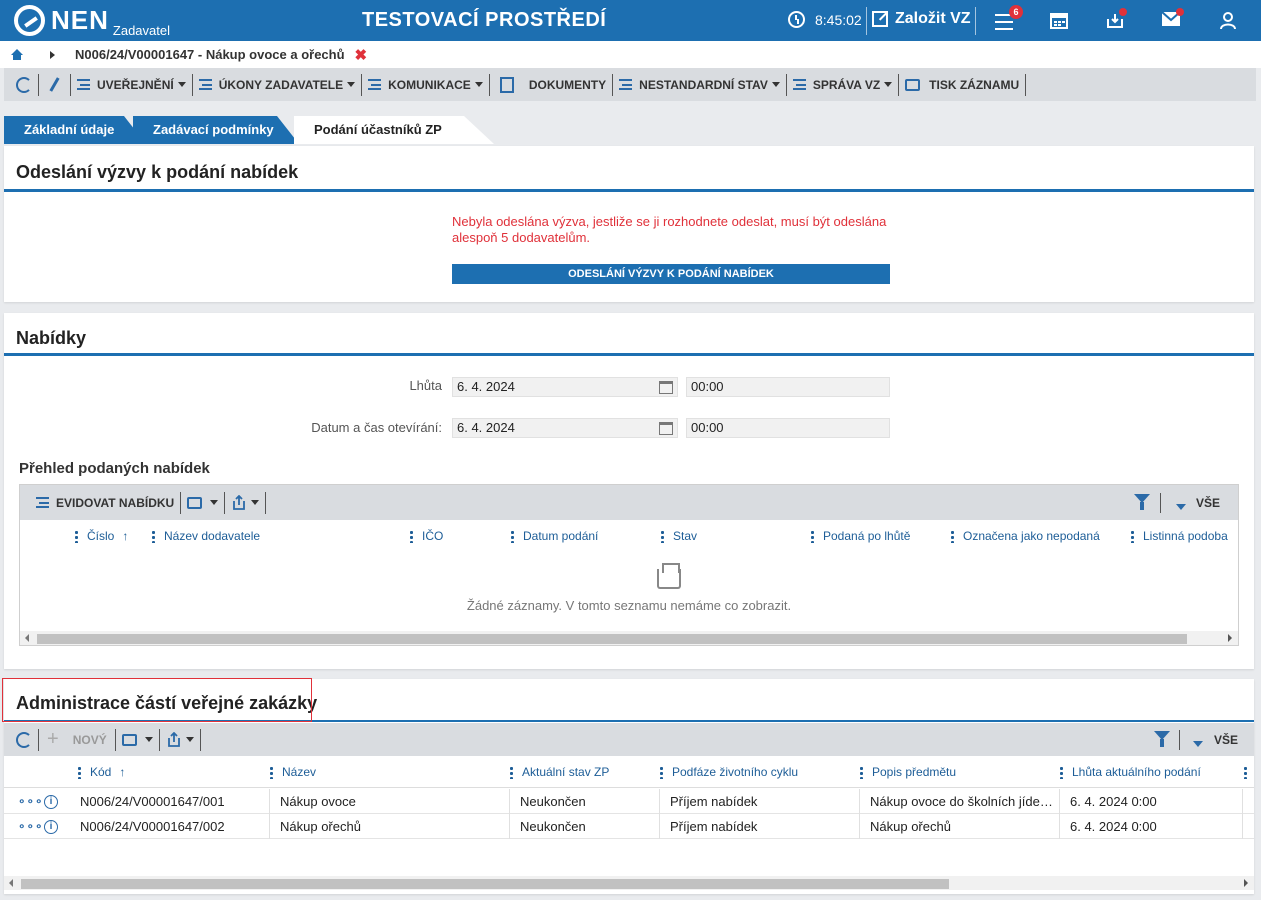 This screenshot has height=900, width=1261. Describe the element at coordinates (679, 536) in the screenshot. I see `column-status: Stav` at that location.